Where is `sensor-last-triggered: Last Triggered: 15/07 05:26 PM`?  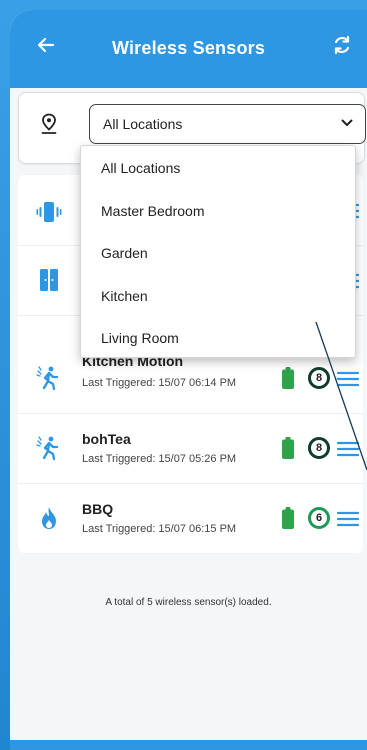 sensor-last-triggered: Last Triggered: 15/07 05:26 PM is located at coordinates (159, 459).